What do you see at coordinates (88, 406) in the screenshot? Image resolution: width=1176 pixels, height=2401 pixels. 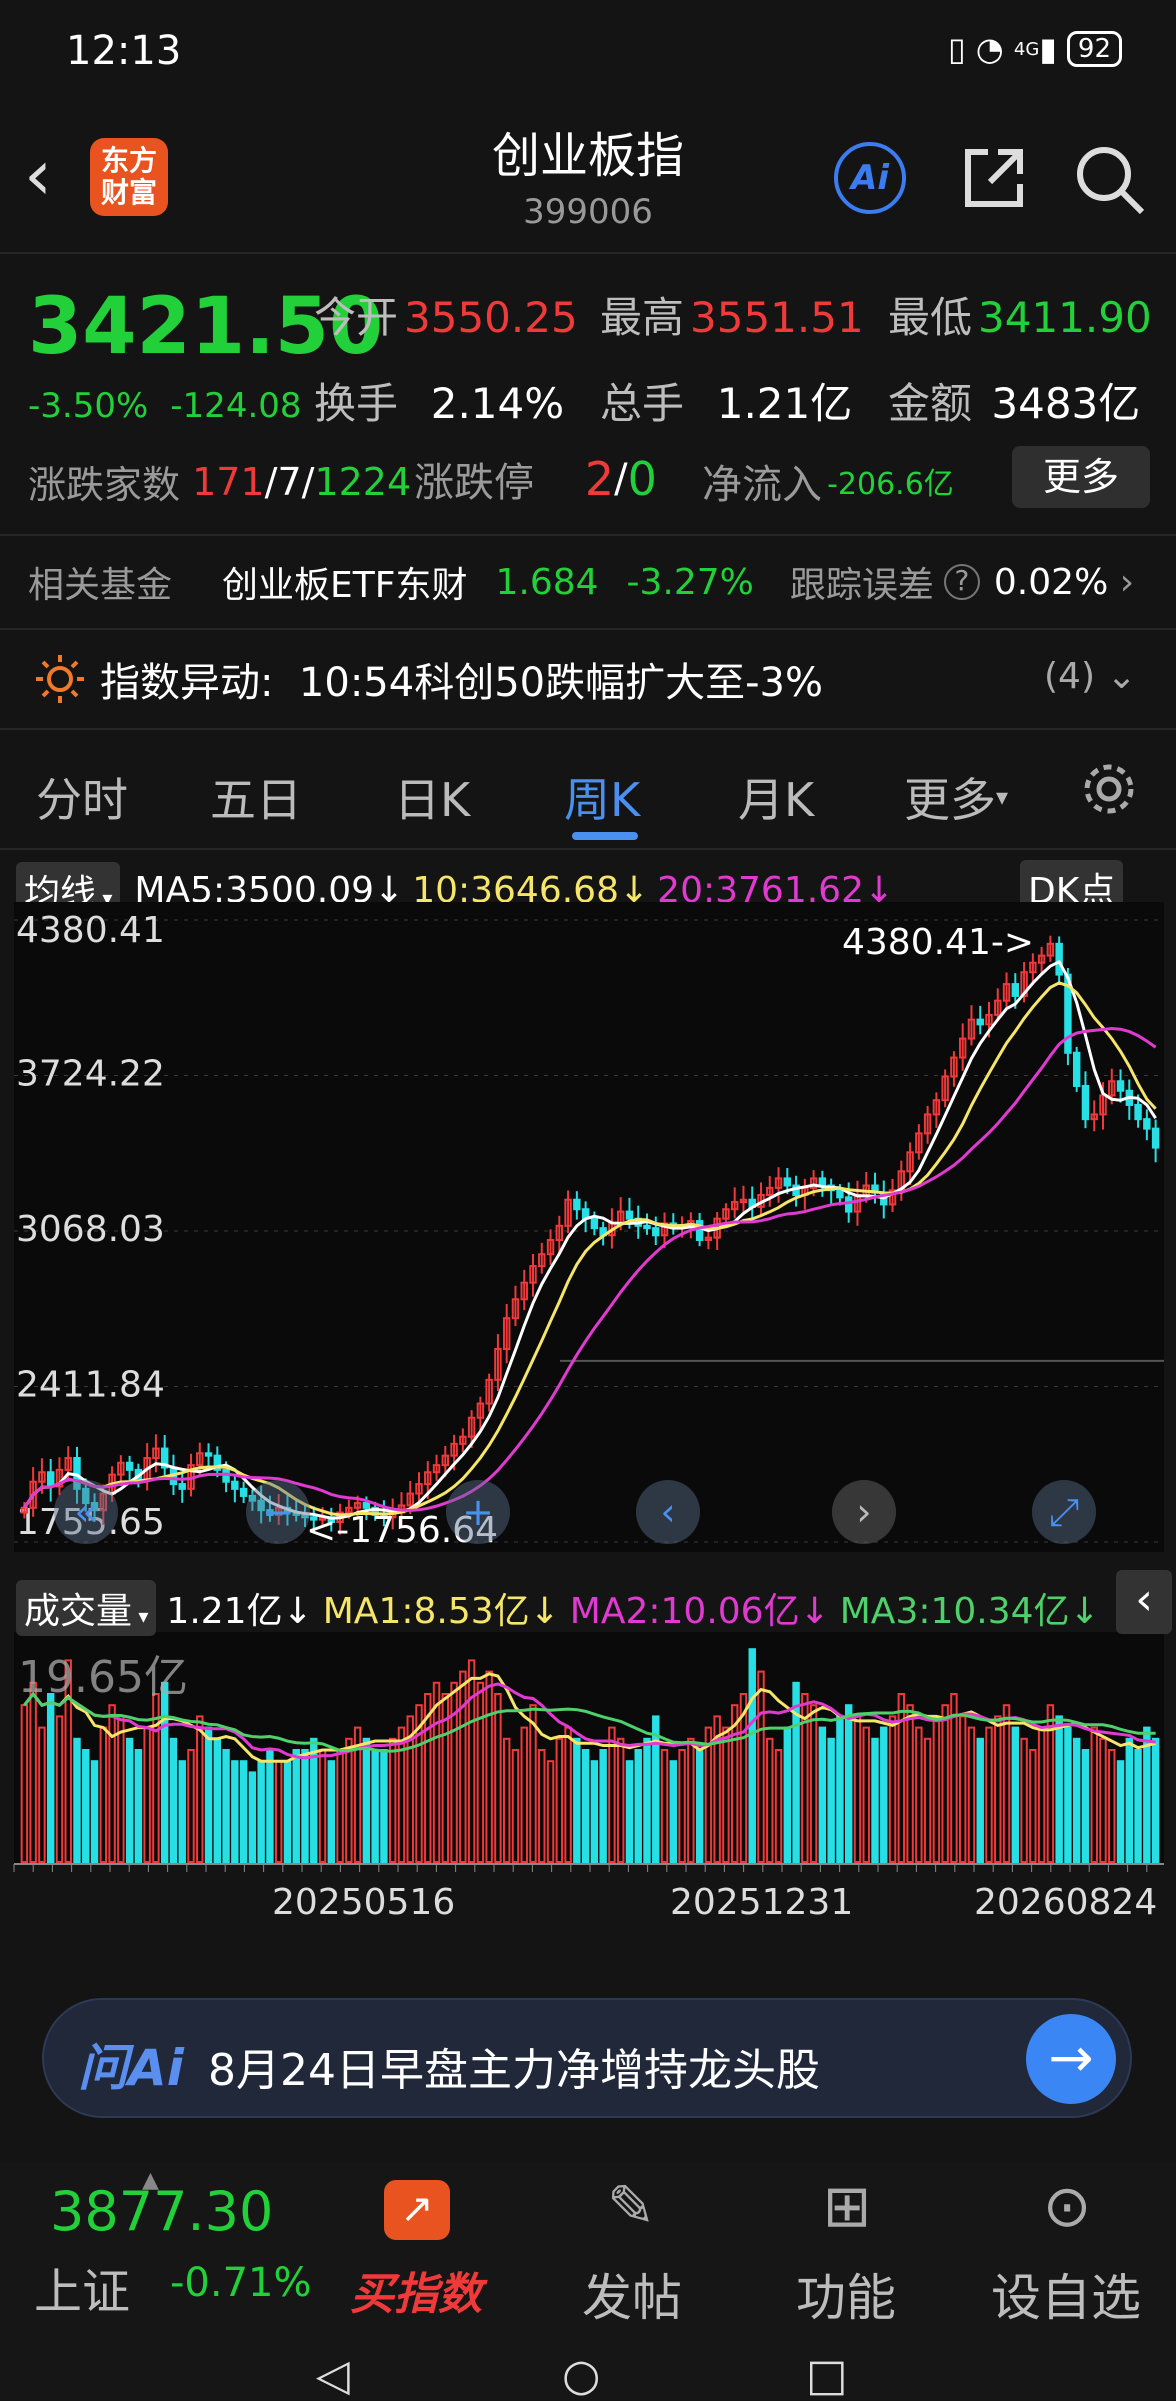 I see `change-pct: -3.50%` at bounding box center [88, 406].